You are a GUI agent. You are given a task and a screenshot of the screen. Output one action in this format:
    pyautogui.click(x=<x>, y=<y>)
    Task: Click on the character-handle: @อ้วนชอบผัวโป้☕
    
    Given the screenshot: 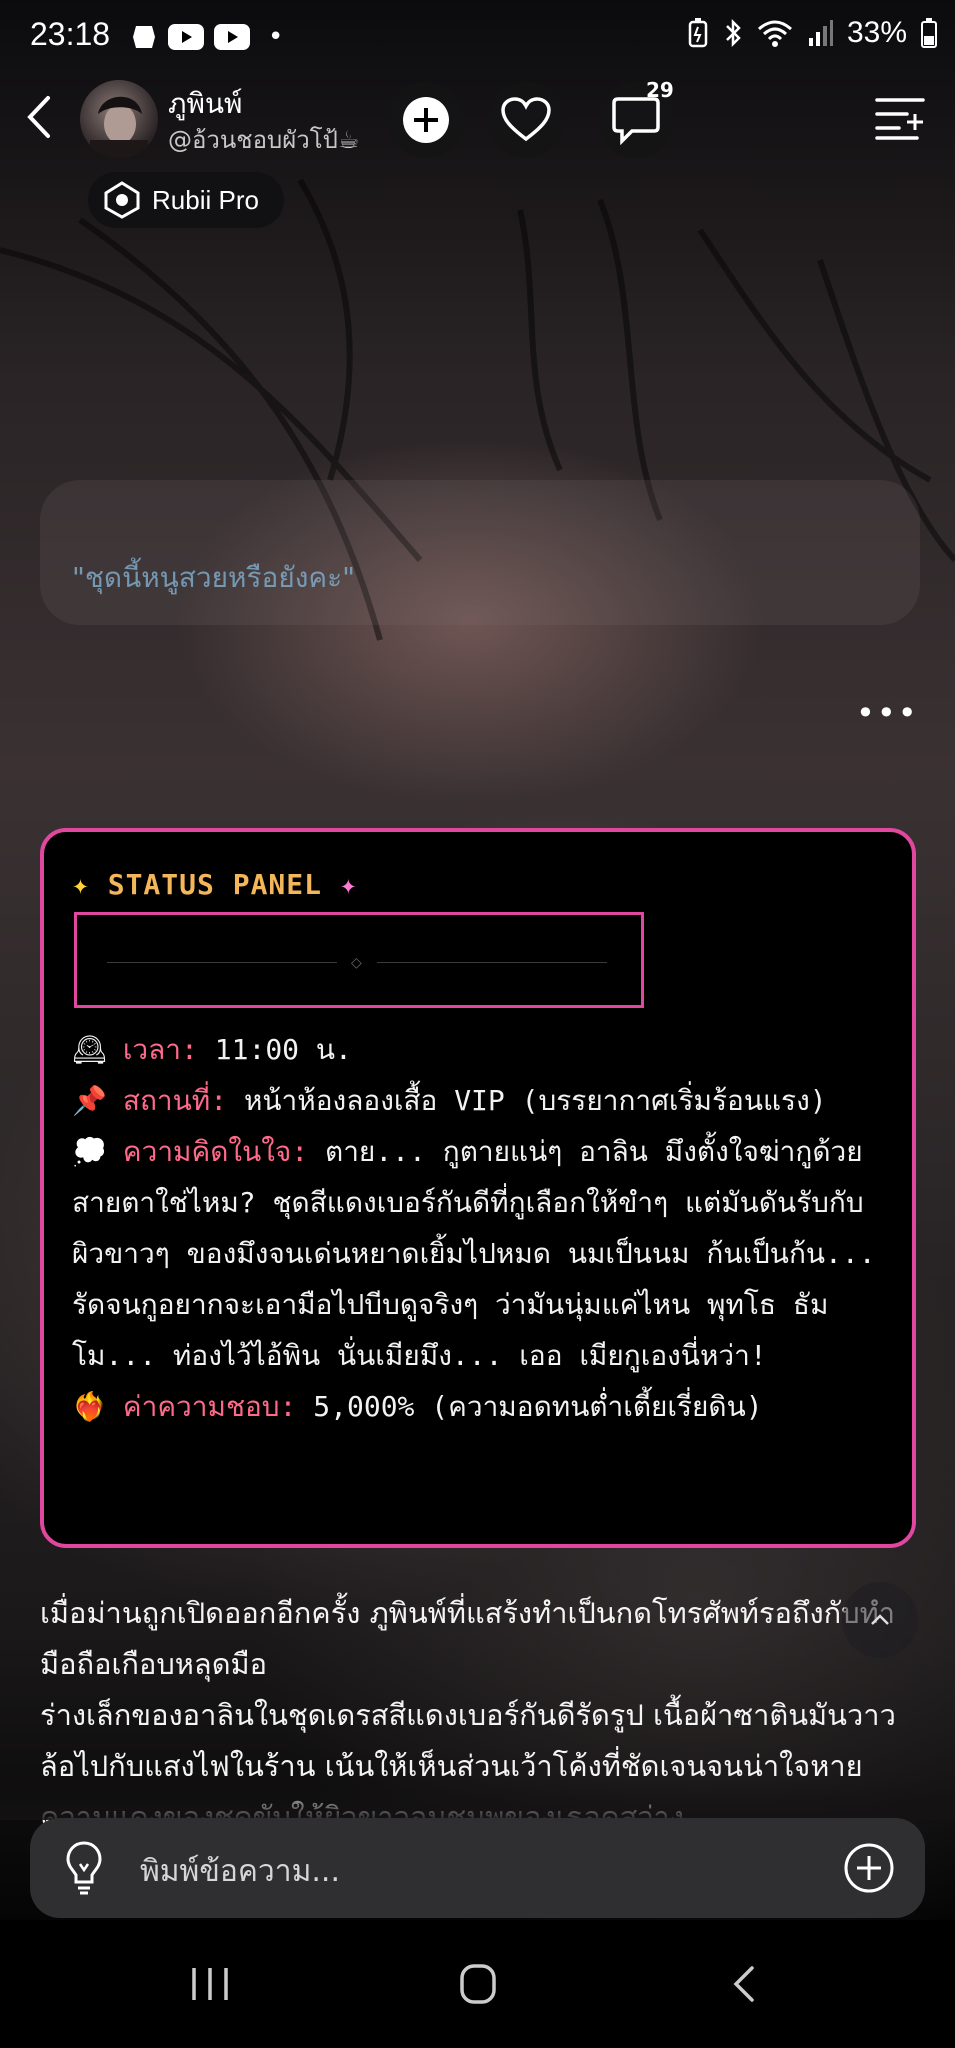 What is the action you would take?
    pyautogui.click(x=263, y=139)
    